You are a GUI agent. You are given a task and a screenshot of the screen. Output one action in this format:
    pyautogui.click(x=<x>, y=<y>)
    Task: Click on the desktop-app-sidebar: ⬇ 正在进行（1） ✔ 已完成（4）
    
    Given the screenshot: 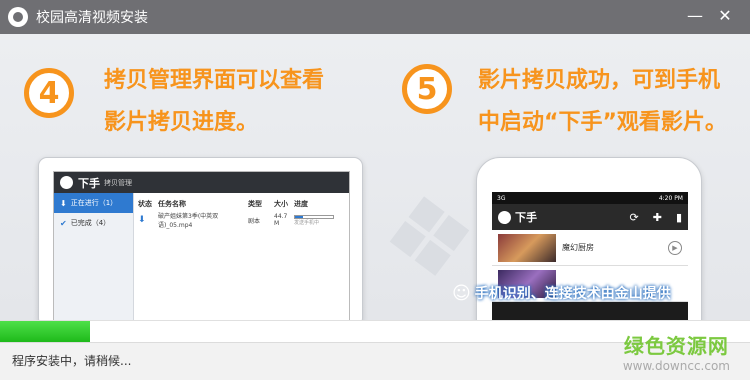 What is the action you would take?
    pyautogui.click(x=94, y=256)
    